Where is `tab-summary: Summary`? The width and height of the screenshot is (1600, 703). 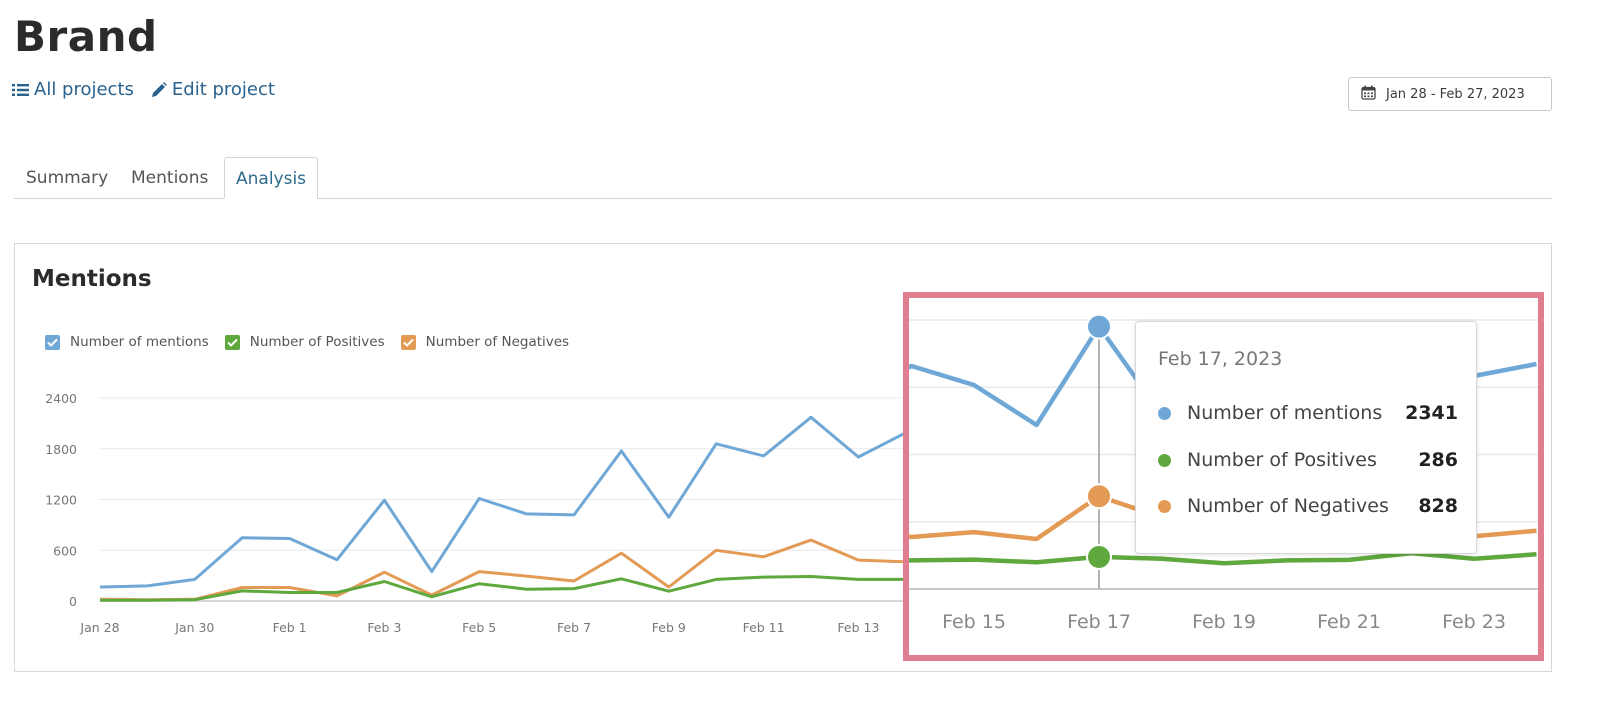 tab-summary: Summary is located at coordinates (67, 178).